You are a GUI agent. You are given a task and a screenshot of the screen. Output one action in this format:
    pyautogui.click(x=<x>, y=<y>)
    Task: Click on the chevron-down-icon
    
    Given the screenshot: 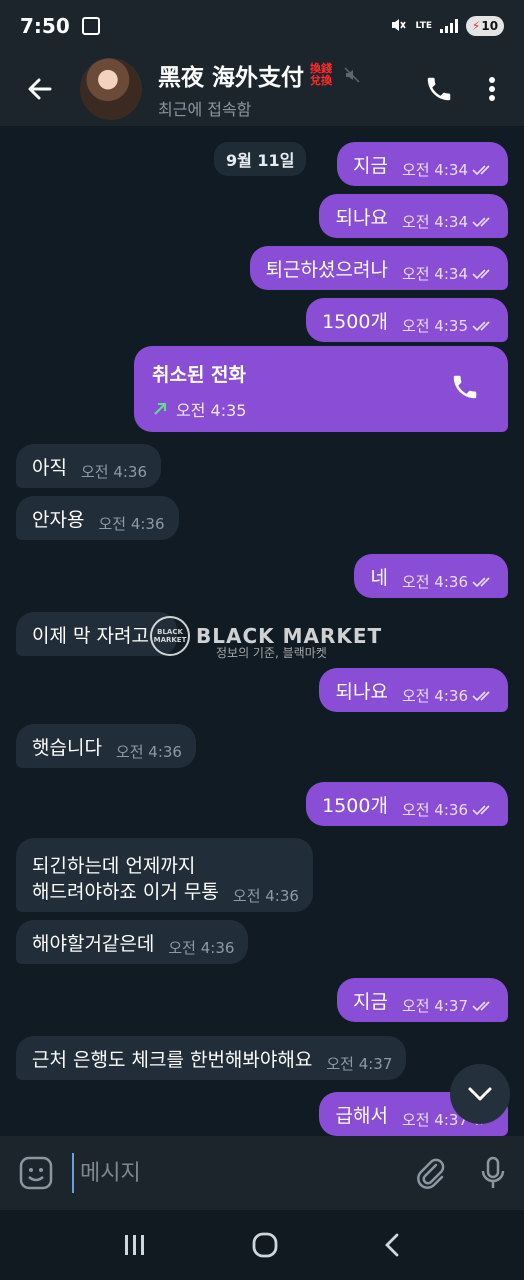 What is the action you would take?
    pyautogui.click(x=480, y=1094)
    